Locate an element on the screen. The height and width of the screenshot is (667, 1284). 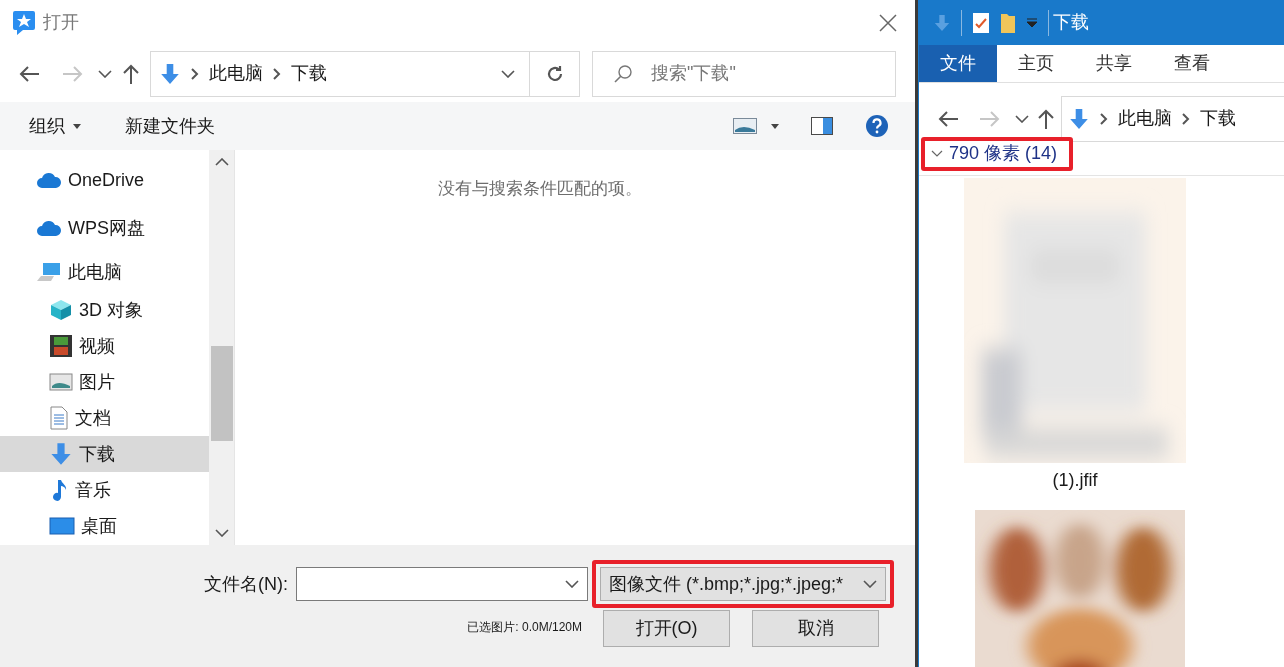
sidebar-item: 文档 is located at coordinates (104, 418).